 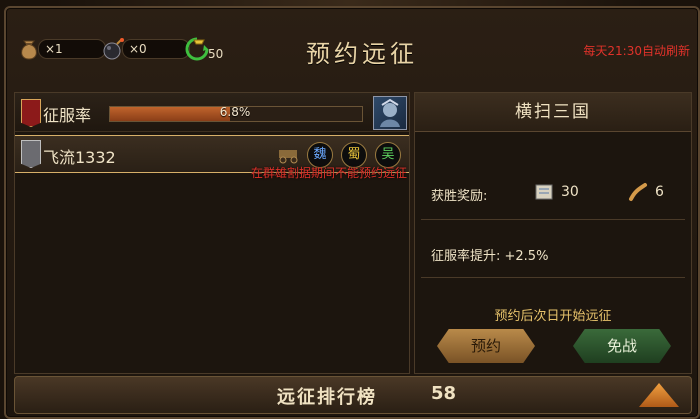 I want to click on reward-scroll: 30, so click(x=556, y=192).